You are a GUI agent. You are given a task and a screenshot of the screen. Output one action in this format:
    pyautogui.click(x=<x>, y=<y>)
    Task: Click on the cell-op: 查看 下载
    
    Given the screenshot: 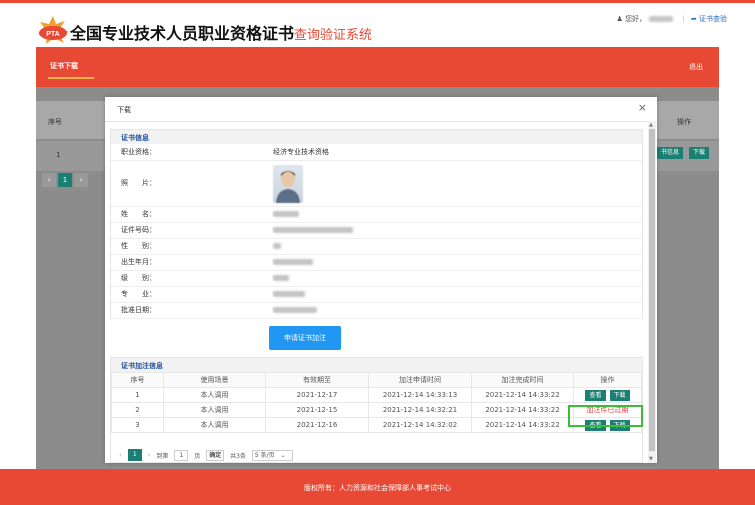 What is the action you would take?
    pyautogui.click(x=607, y=395)
    